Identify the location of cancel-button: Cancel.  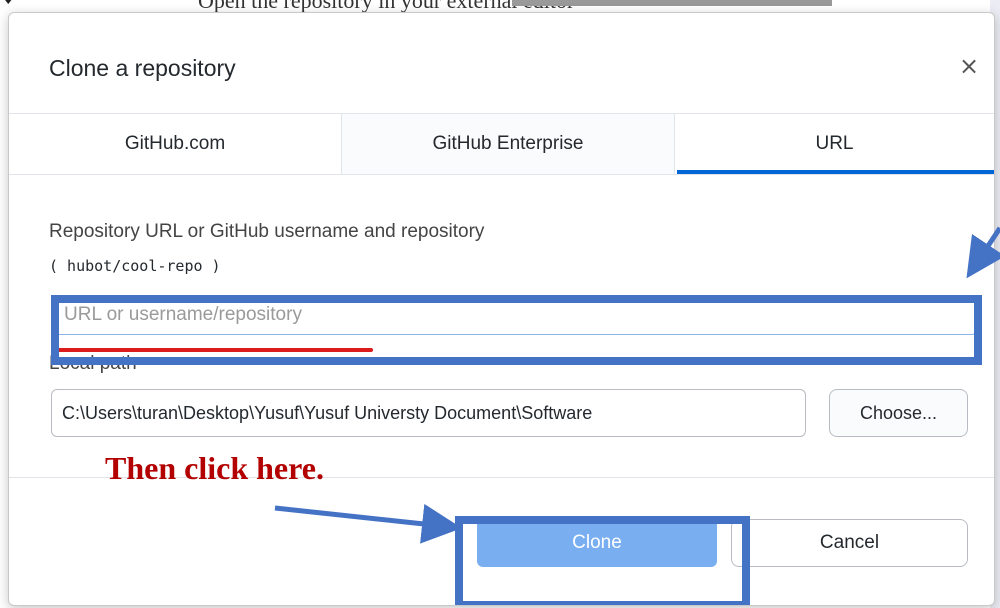
(849, 543).